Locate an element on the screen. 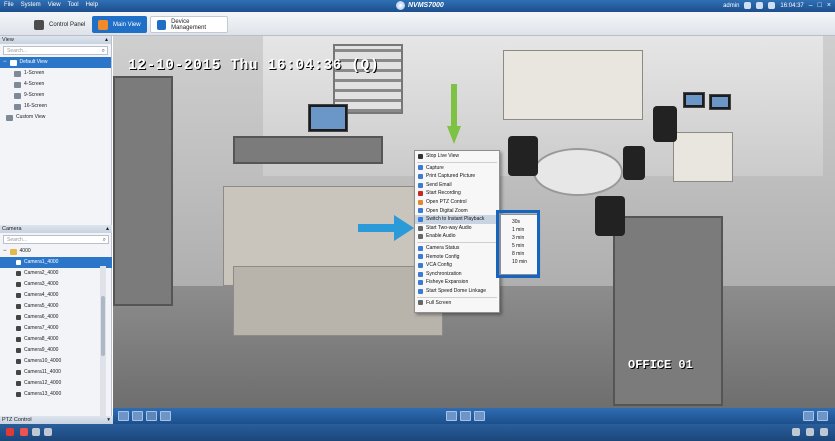 The height and width of the screenshot is (441, 835). alarm-icon is located at coordinates (748, 5).